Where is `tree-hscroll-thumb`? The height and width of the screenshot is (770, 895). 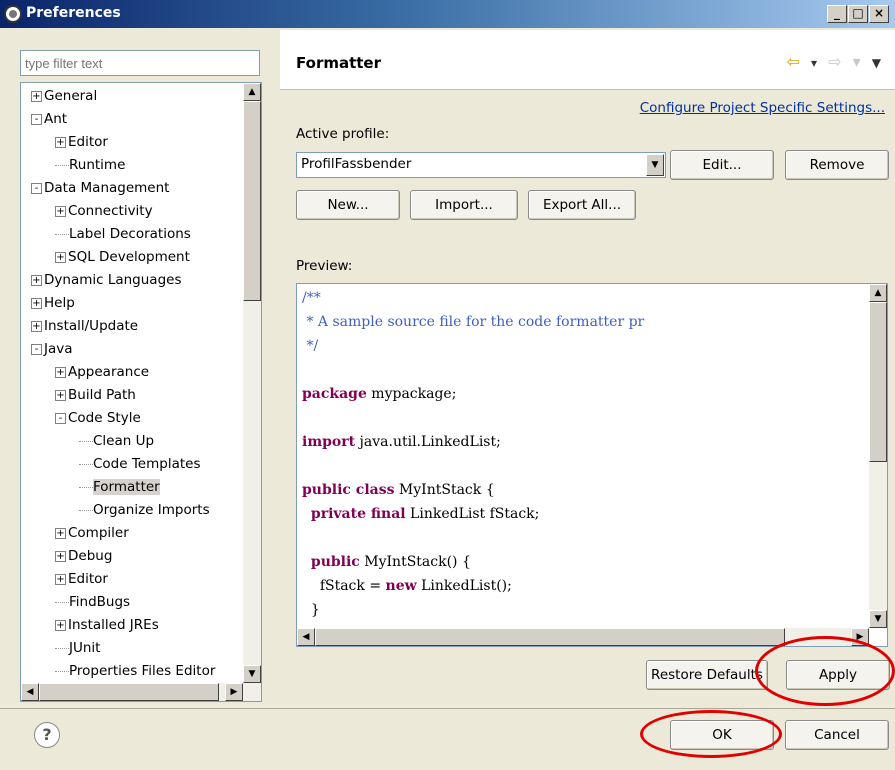
tree-hscroll-thumb is located at coordinates (129, 692).